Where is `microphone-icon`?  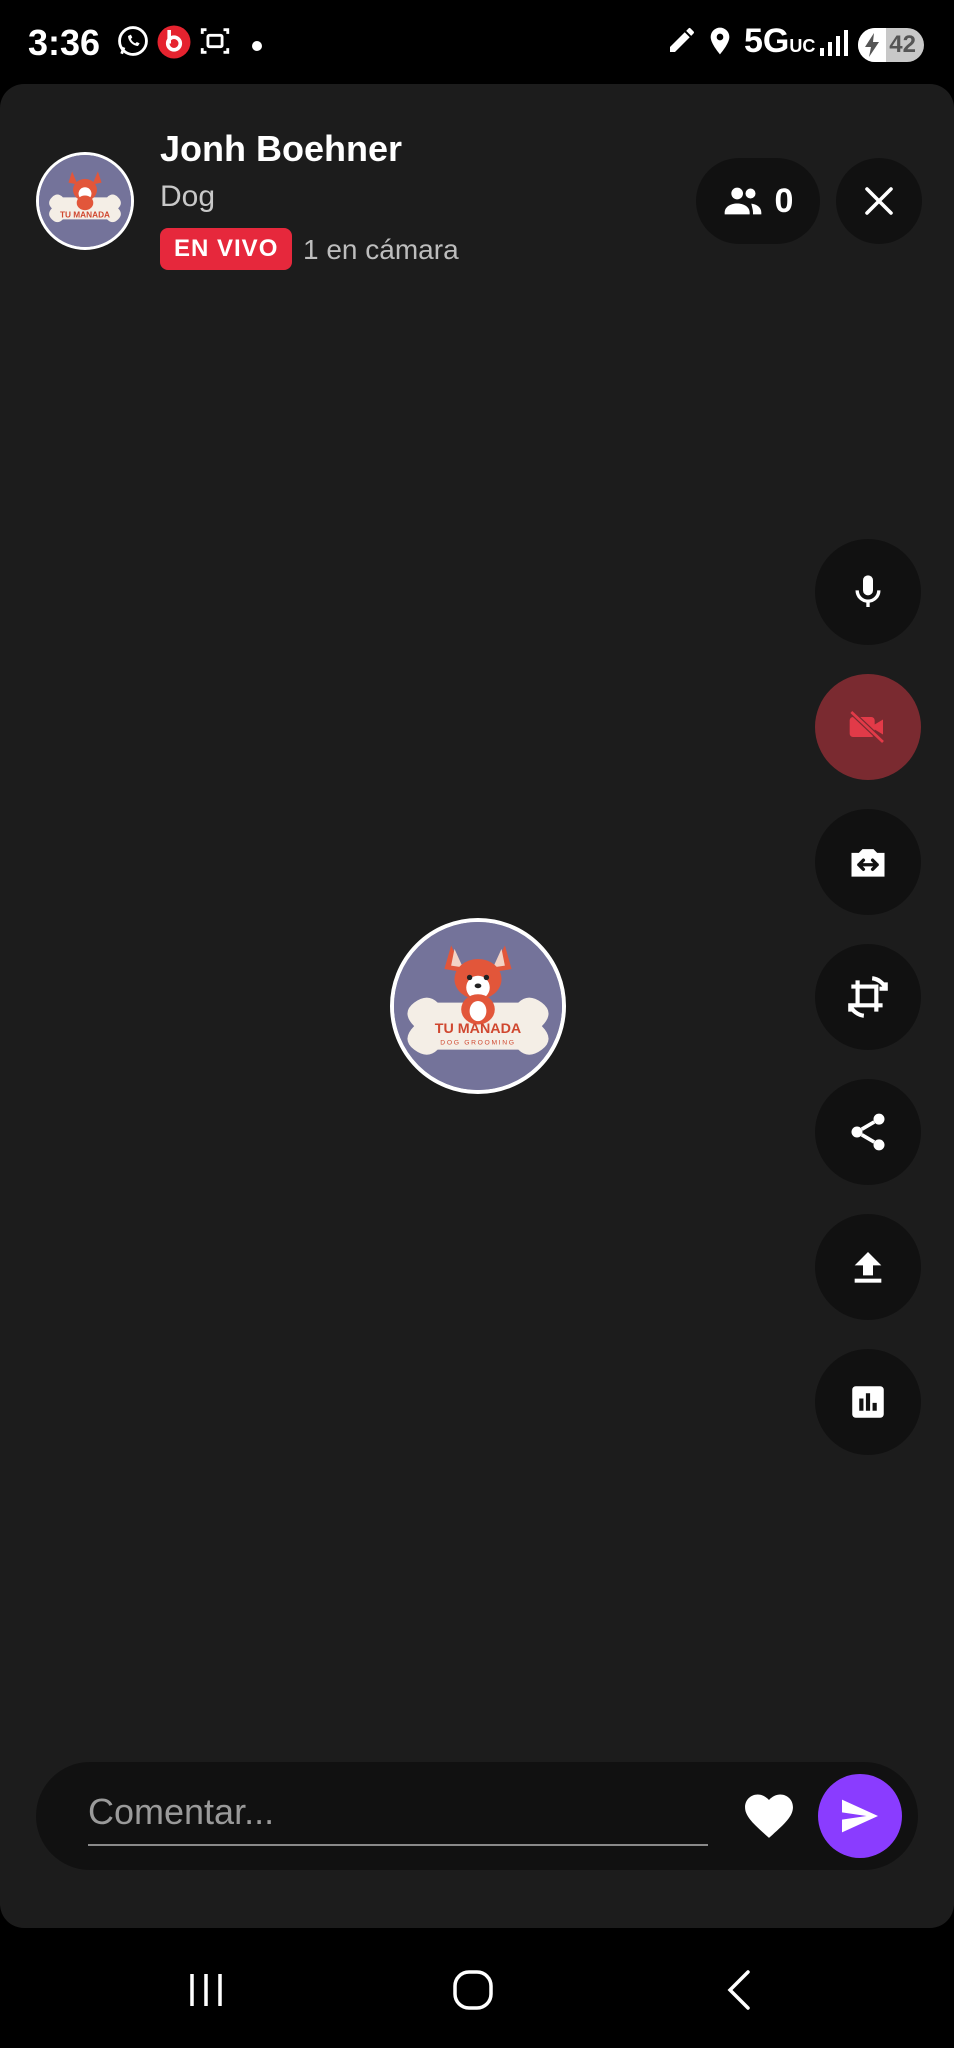 microphone-icon is located at coordinates (868, 591).